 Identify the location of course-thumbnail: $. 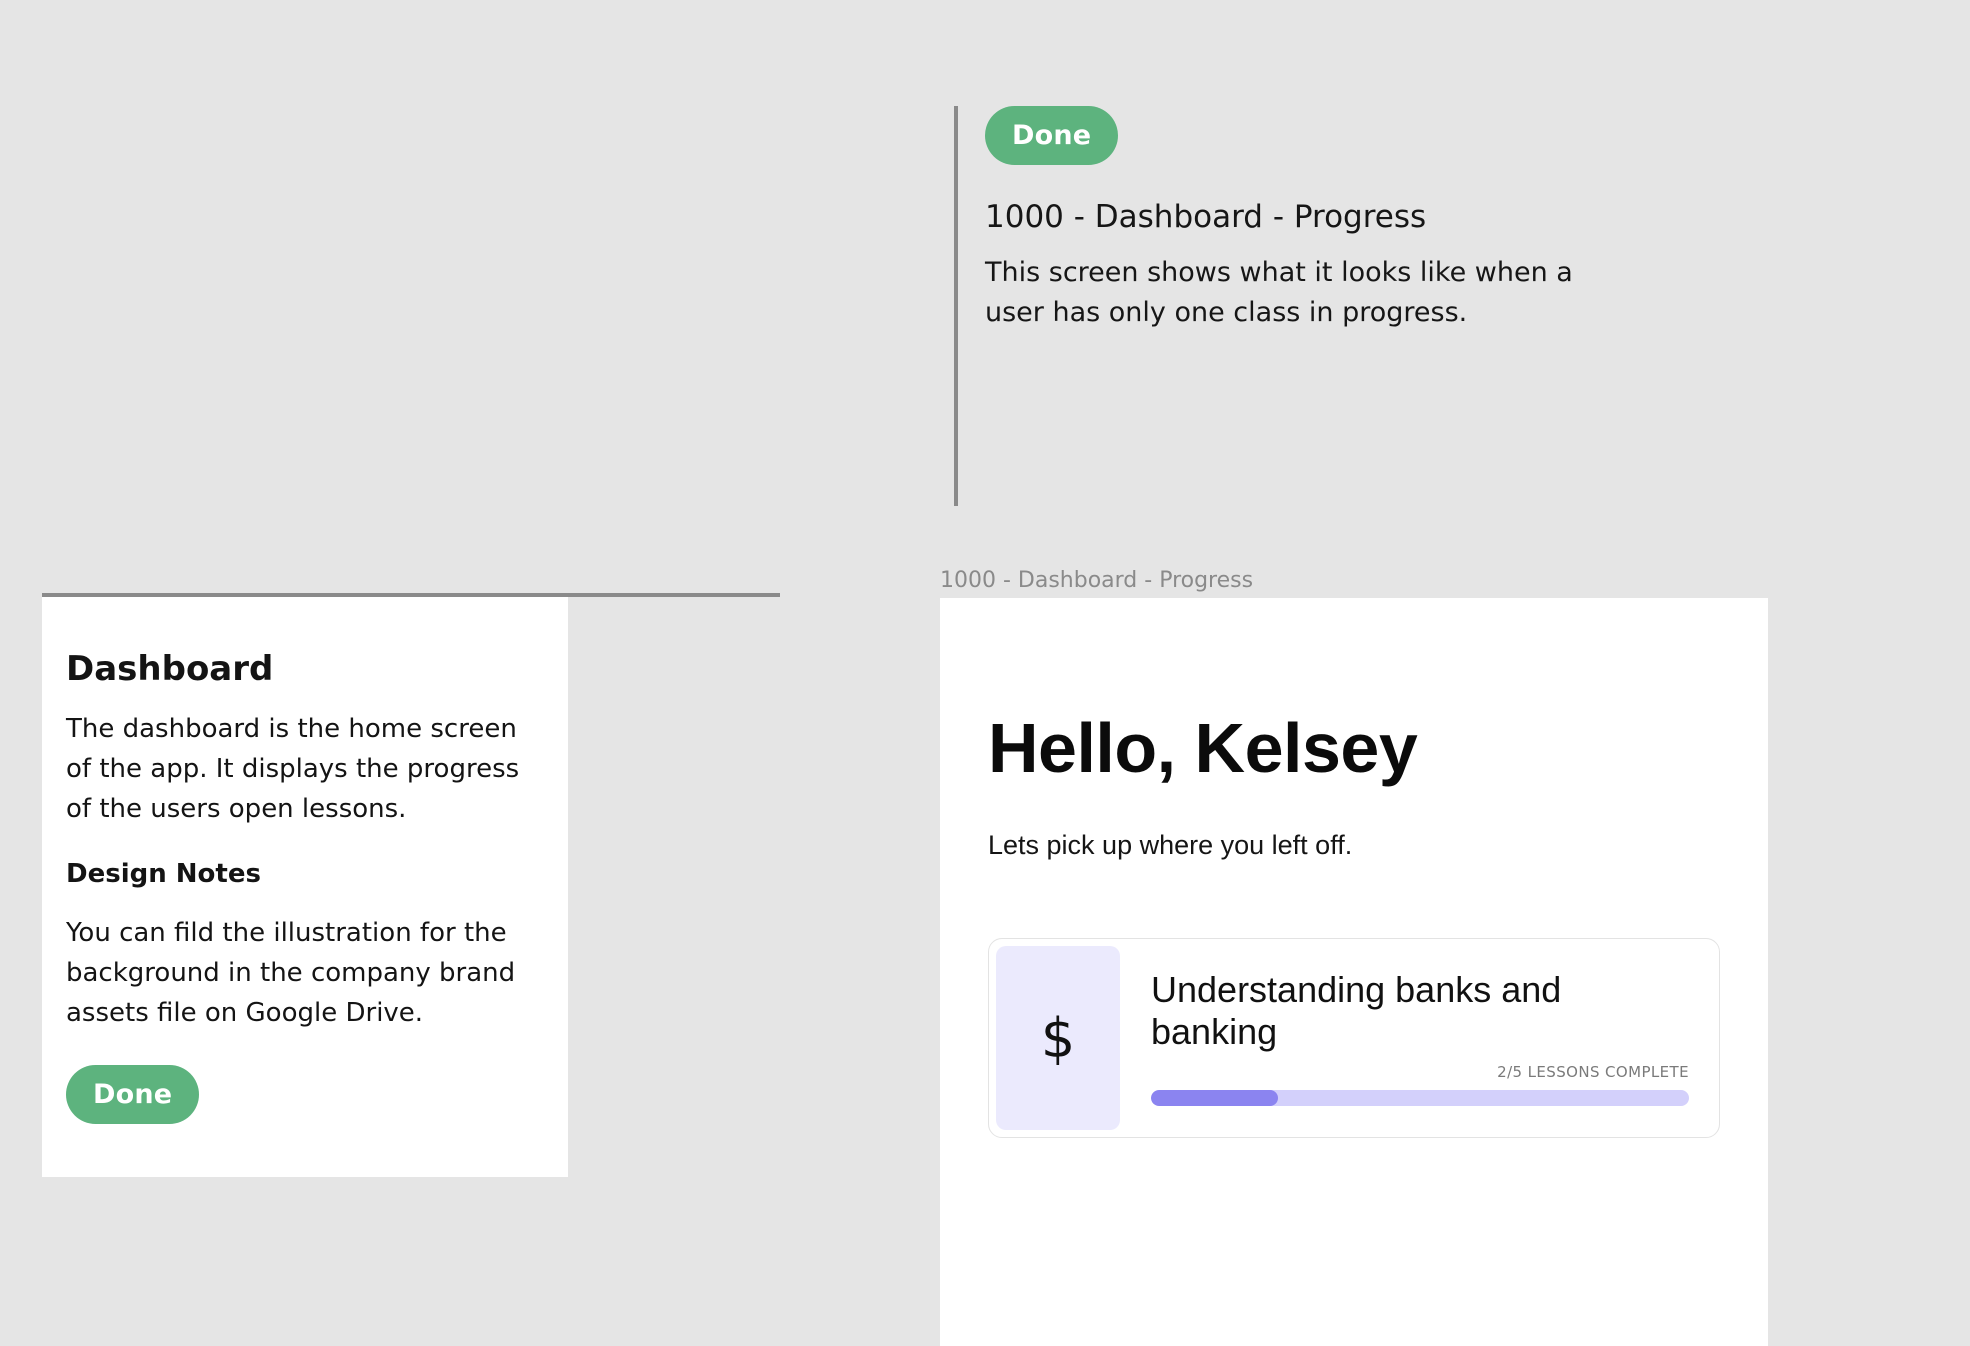
(1058, 1038).